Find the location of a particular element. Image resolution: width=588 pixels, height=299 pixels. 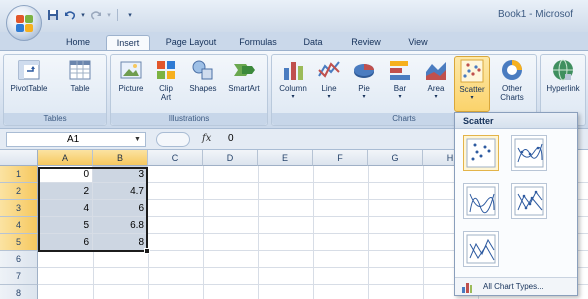

all-chart-types-icon is located at coordinates (467, 288).